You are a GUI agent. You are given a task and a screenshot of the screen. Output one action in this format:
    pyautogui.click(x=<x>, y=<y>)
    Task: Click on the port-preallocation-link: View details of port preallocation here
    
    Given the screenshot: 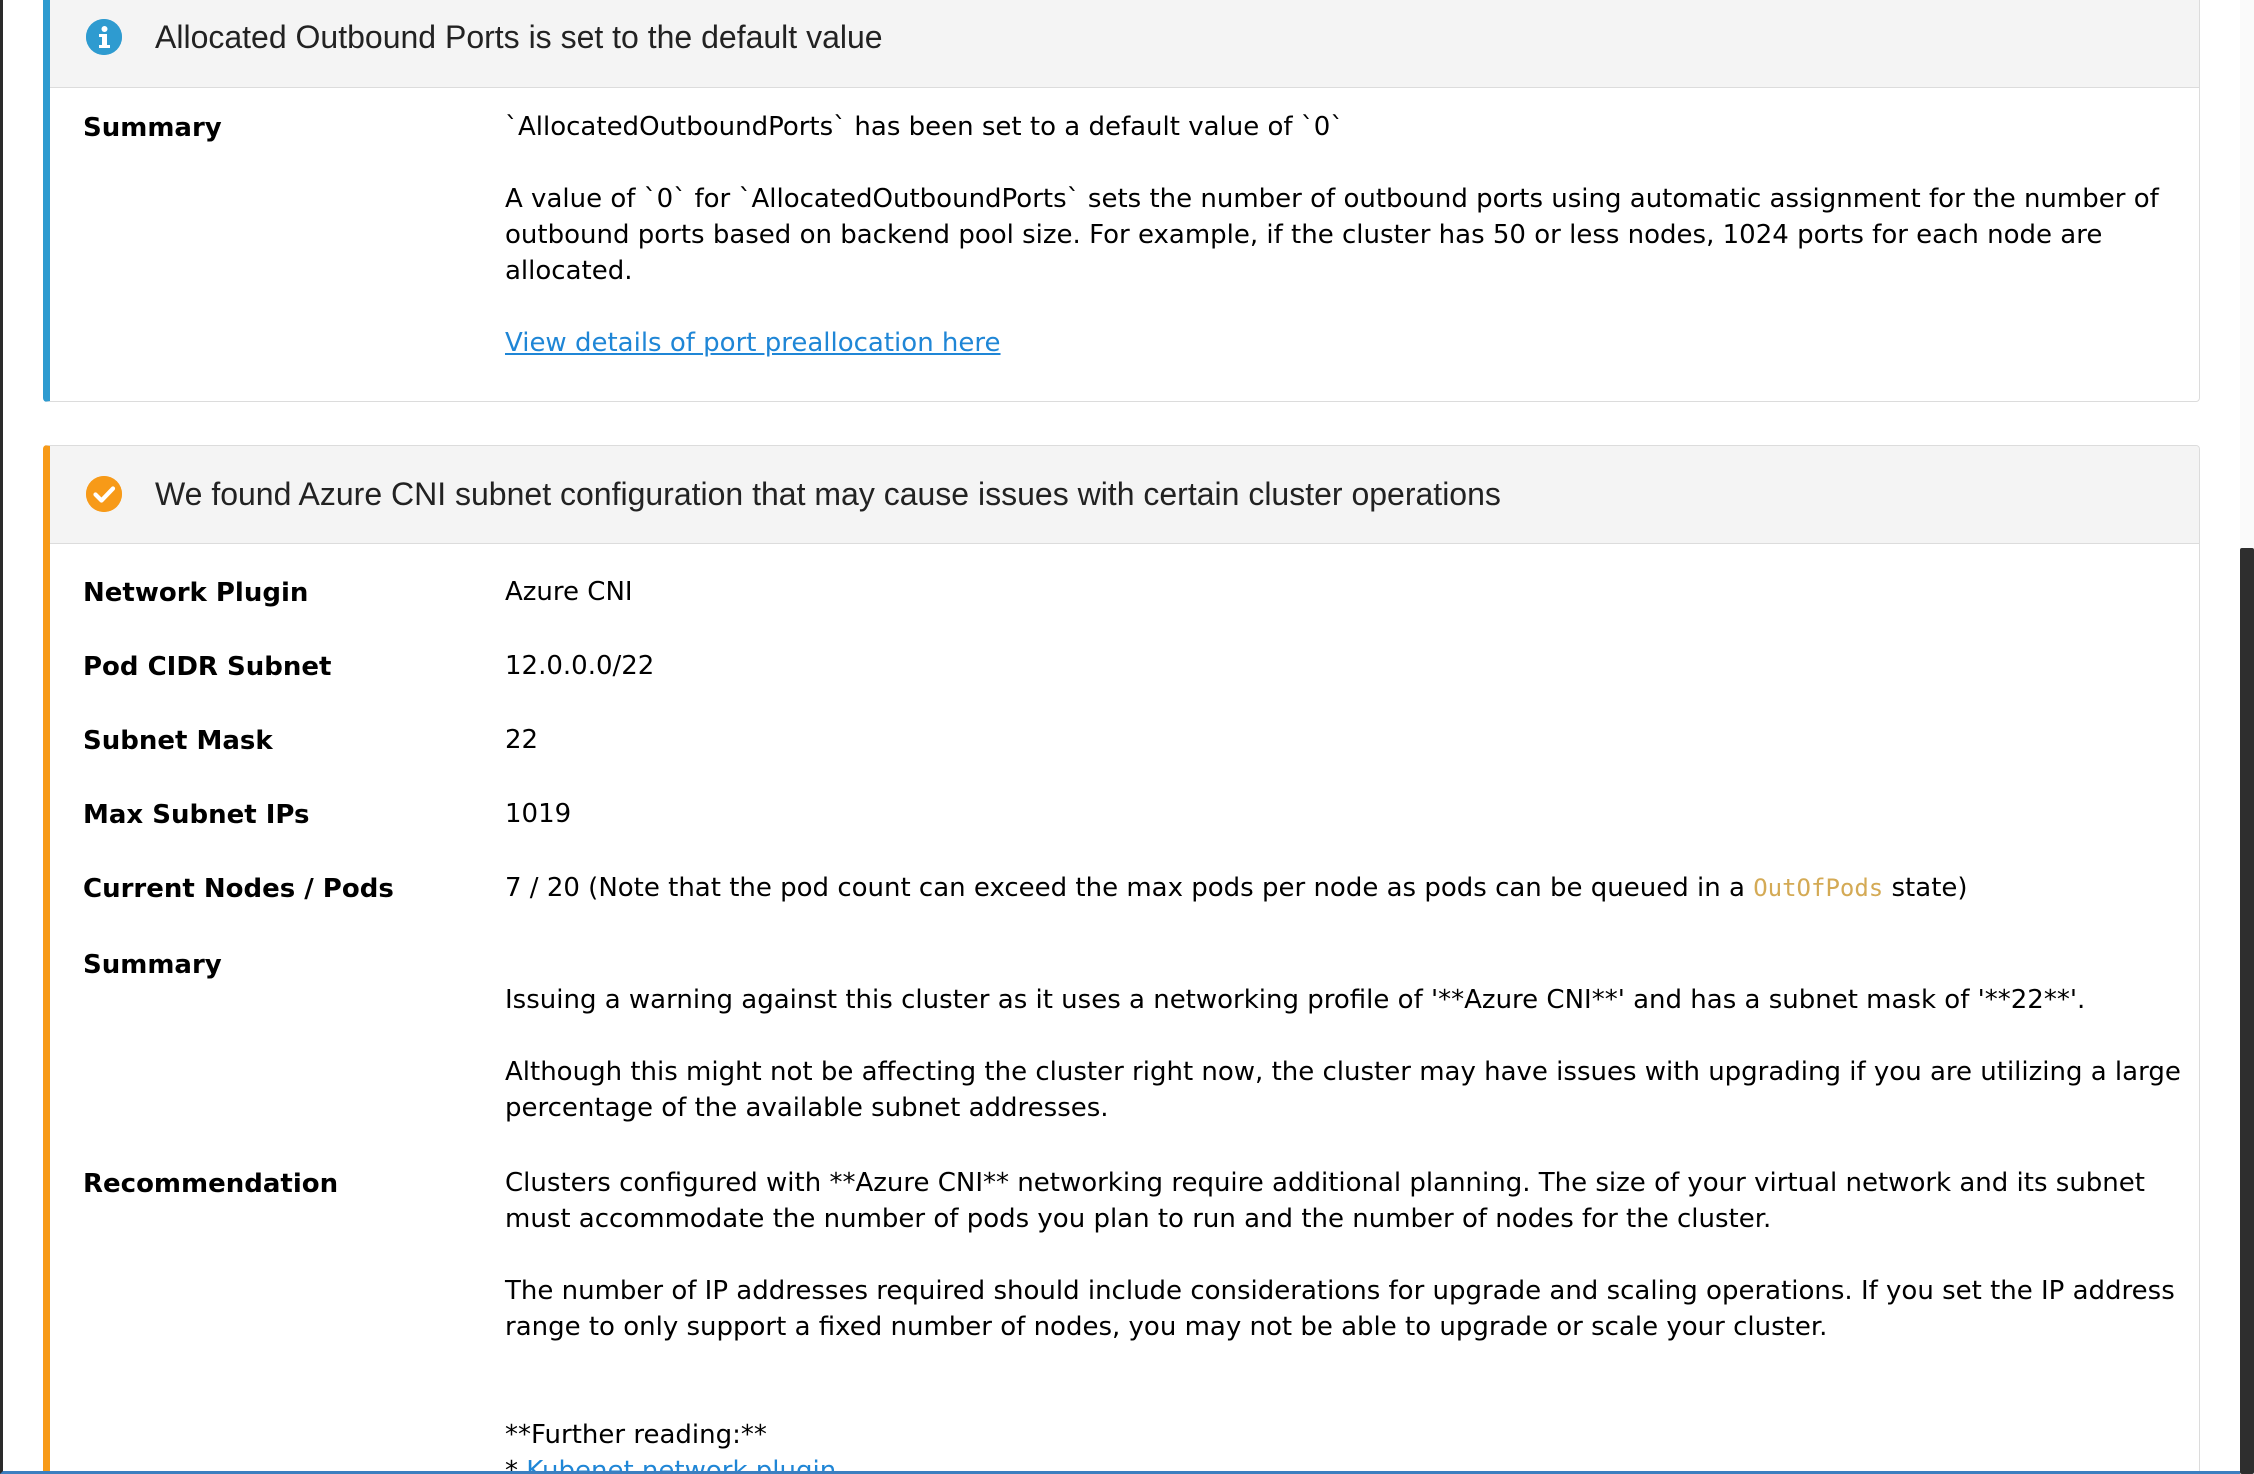 What is the action you would take?
    pyautogui.click(x=753, y=343)
    